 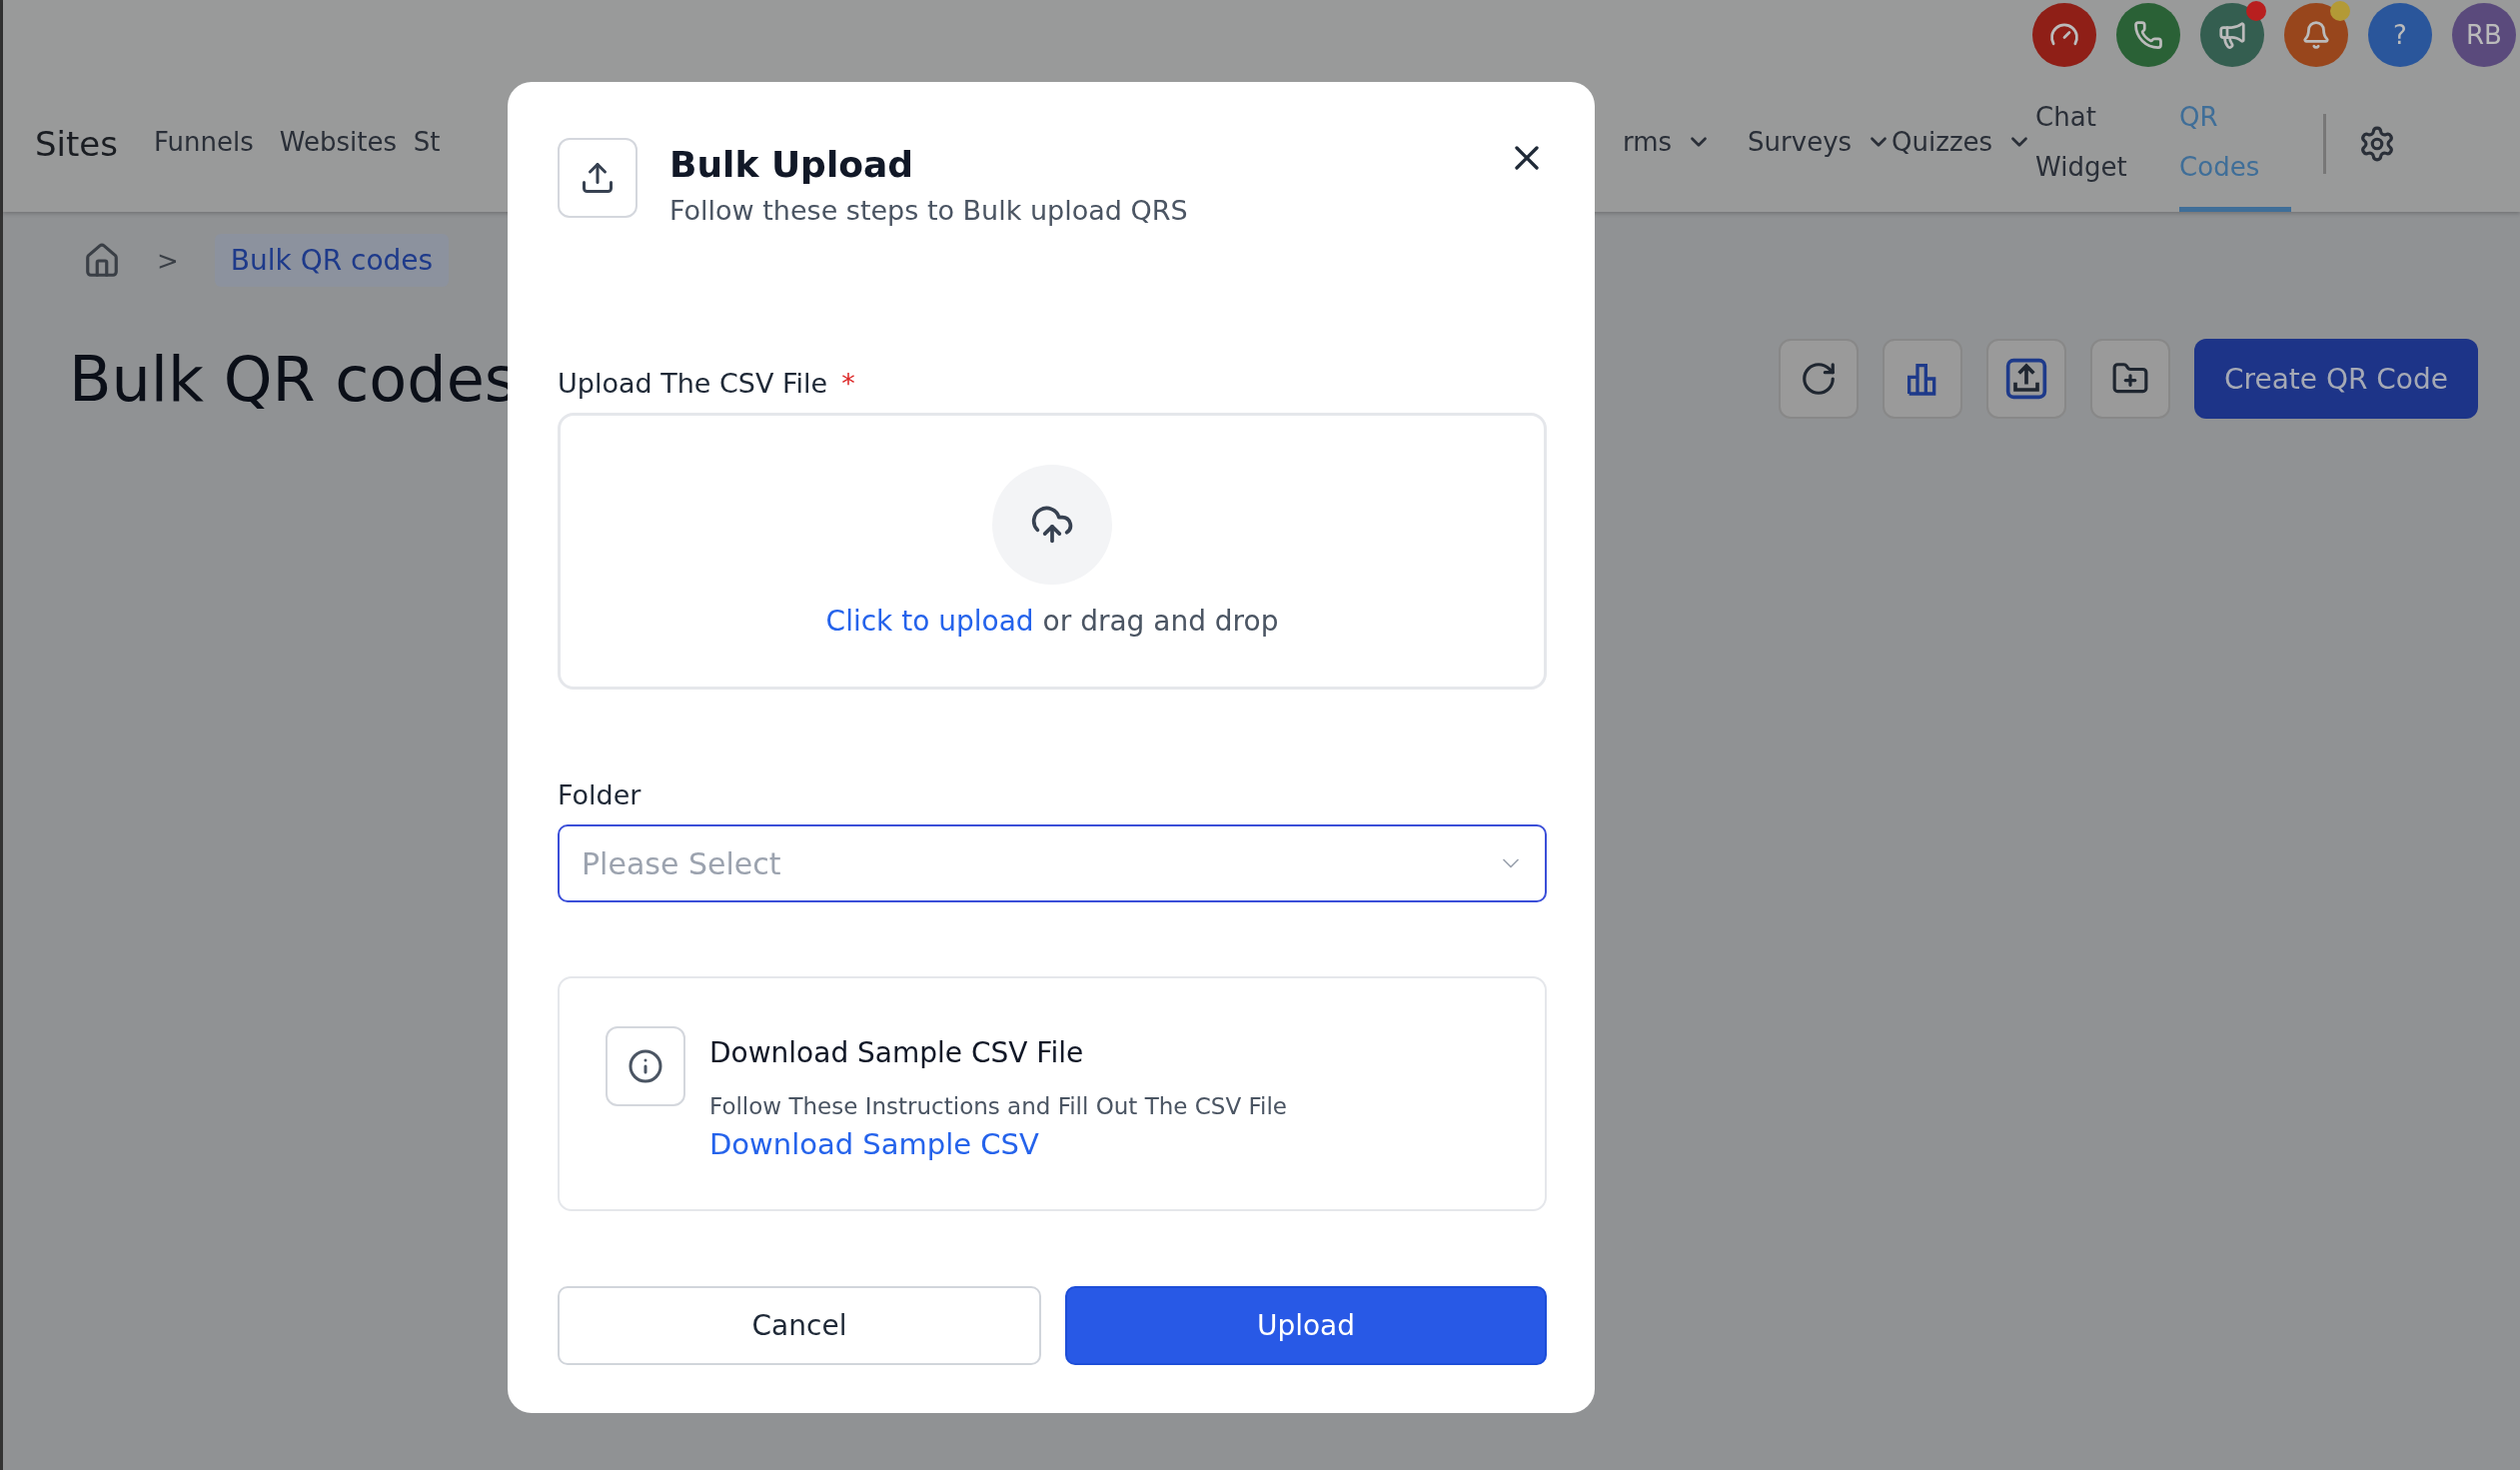 What do you see at coordinates (1160, 621) in the screenshot?
I see `drop-hint: or drag and drop` at bounding box center [1160, 621].